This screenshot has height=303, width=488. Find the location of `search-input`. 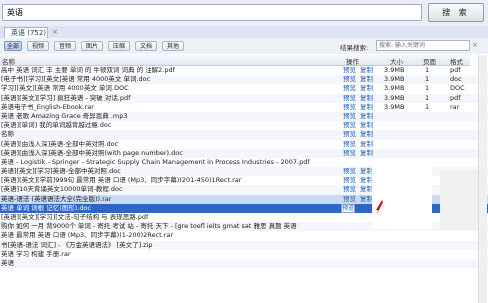

search-input is located at coordinates (212, 12).